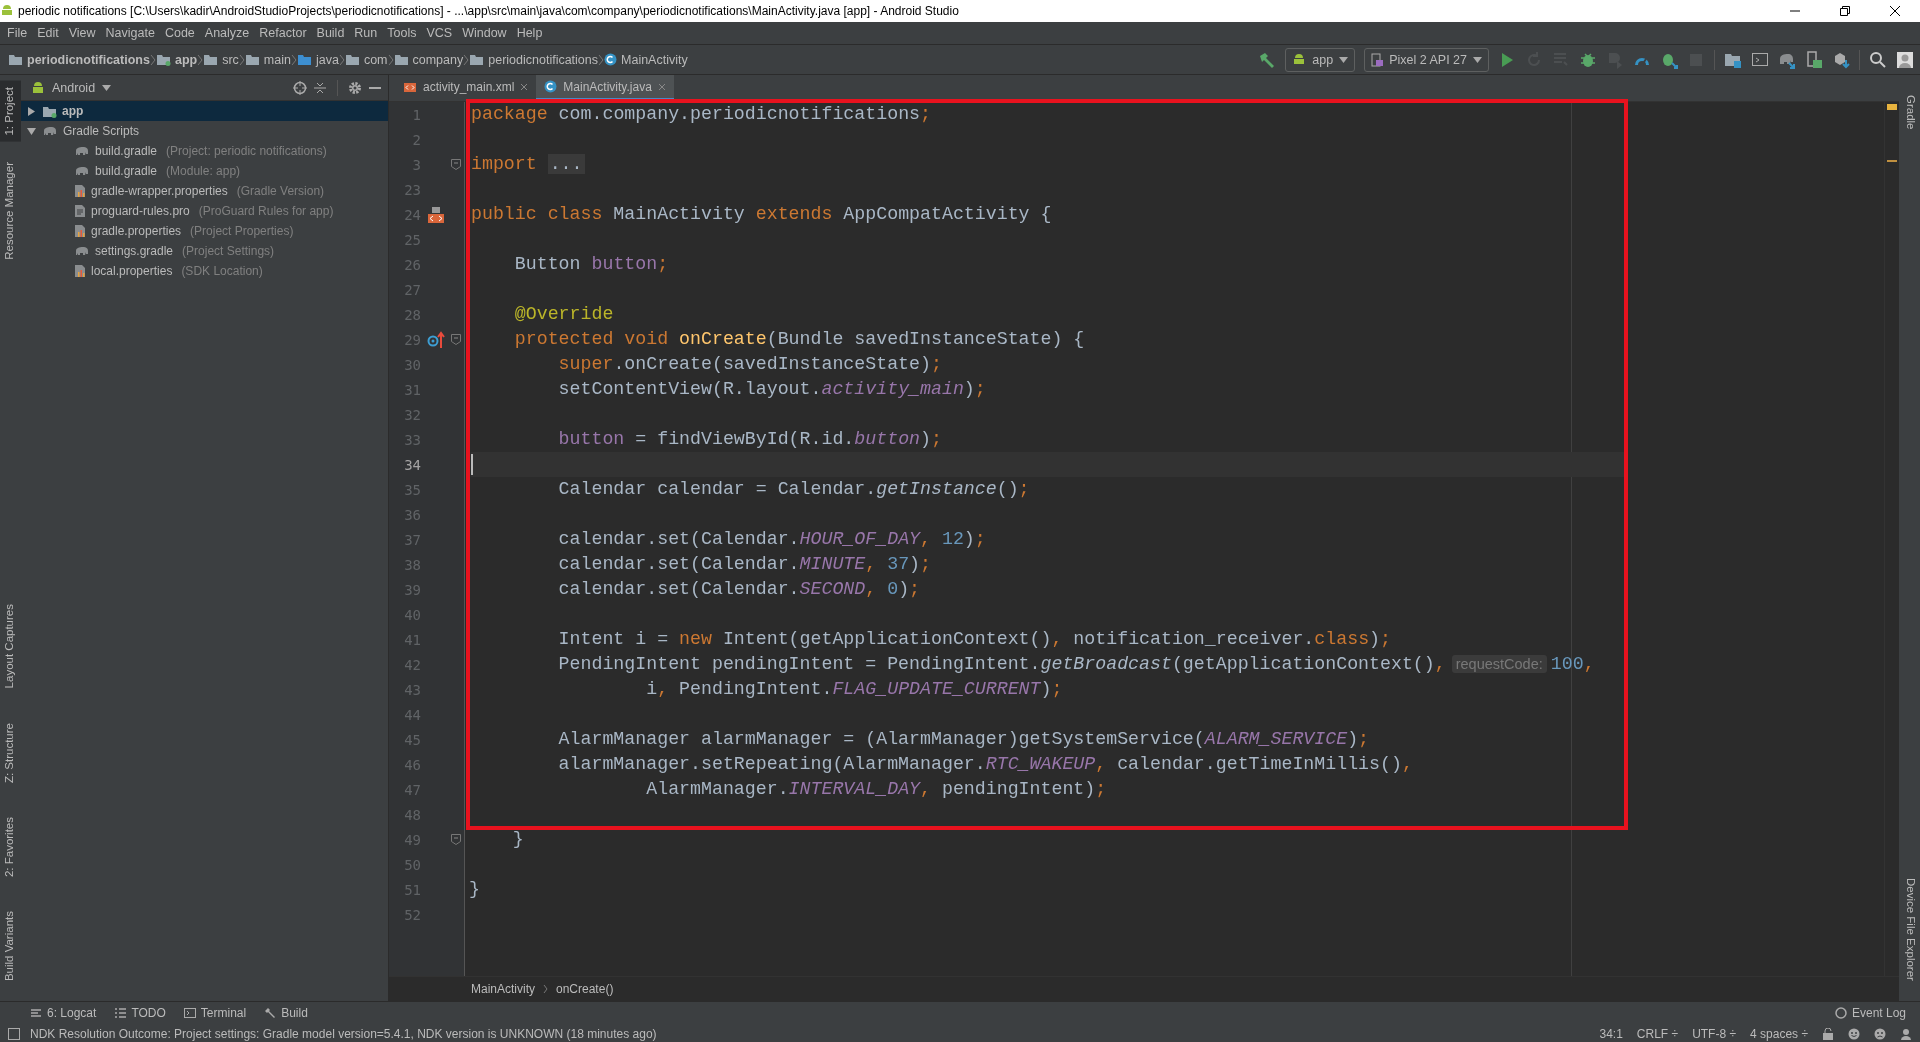 This screenshot has height=1042, width=1920. Describe the element at coordinates (355, 87) in the screenshot. I see `settings-icon` at that location.